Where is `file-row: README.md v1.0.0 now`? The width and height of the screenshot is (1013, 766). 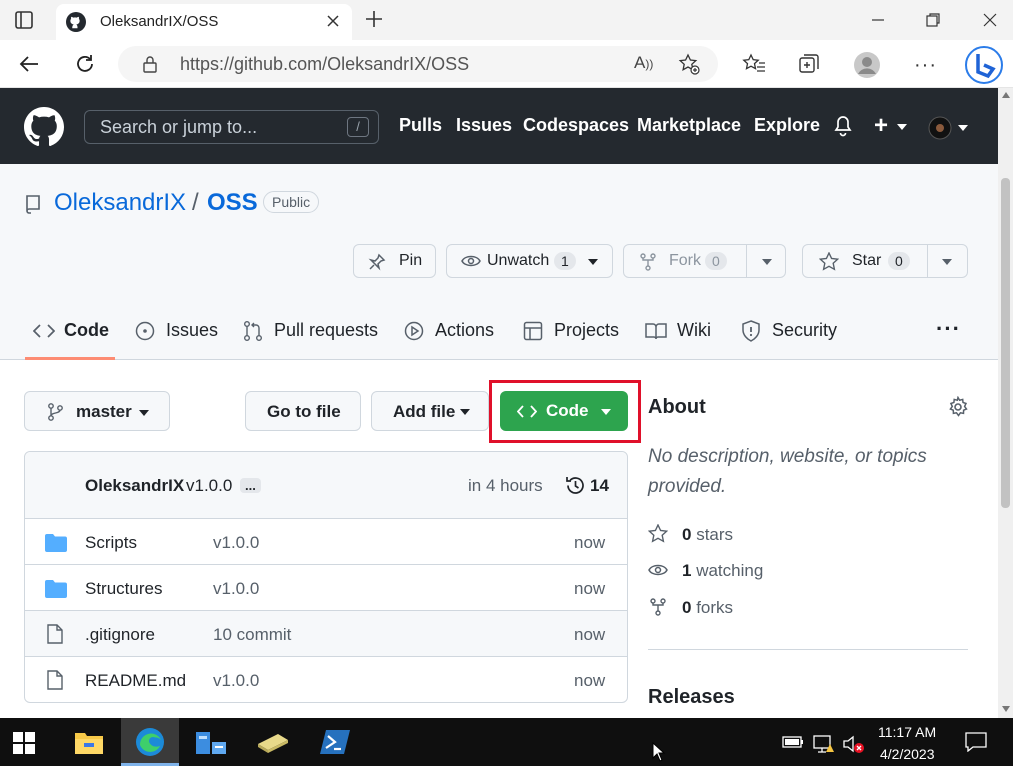 file-row: README.md v1.0.0 now is located at coordinates (326, 679).